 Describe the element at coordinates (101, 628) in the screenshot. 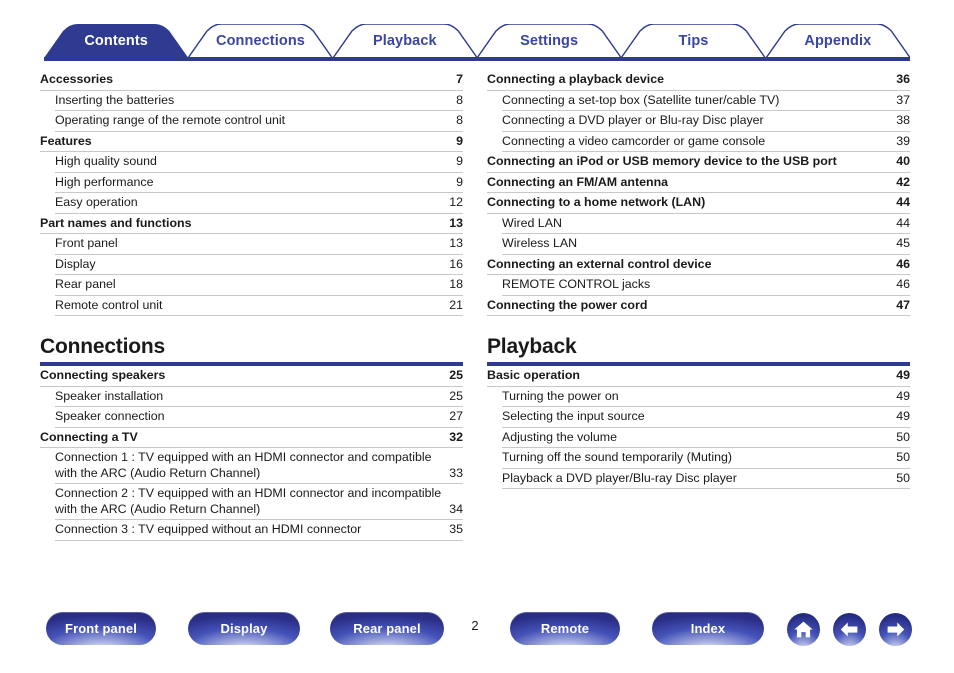

I see `front-panel-button: Front panel` at that location.